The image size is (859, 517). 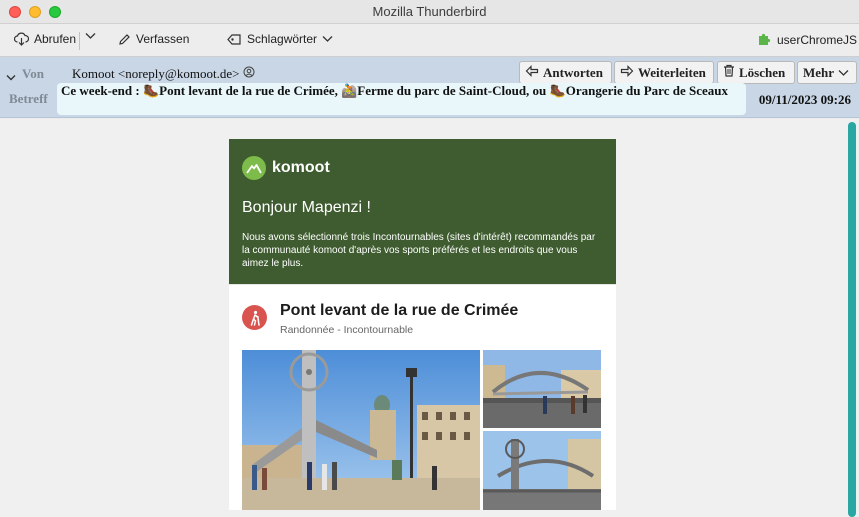 What do you see at coordinates (28, 98) in the screenshot?
I see `subject-label: Betreff` at bounding box center [28, 98].